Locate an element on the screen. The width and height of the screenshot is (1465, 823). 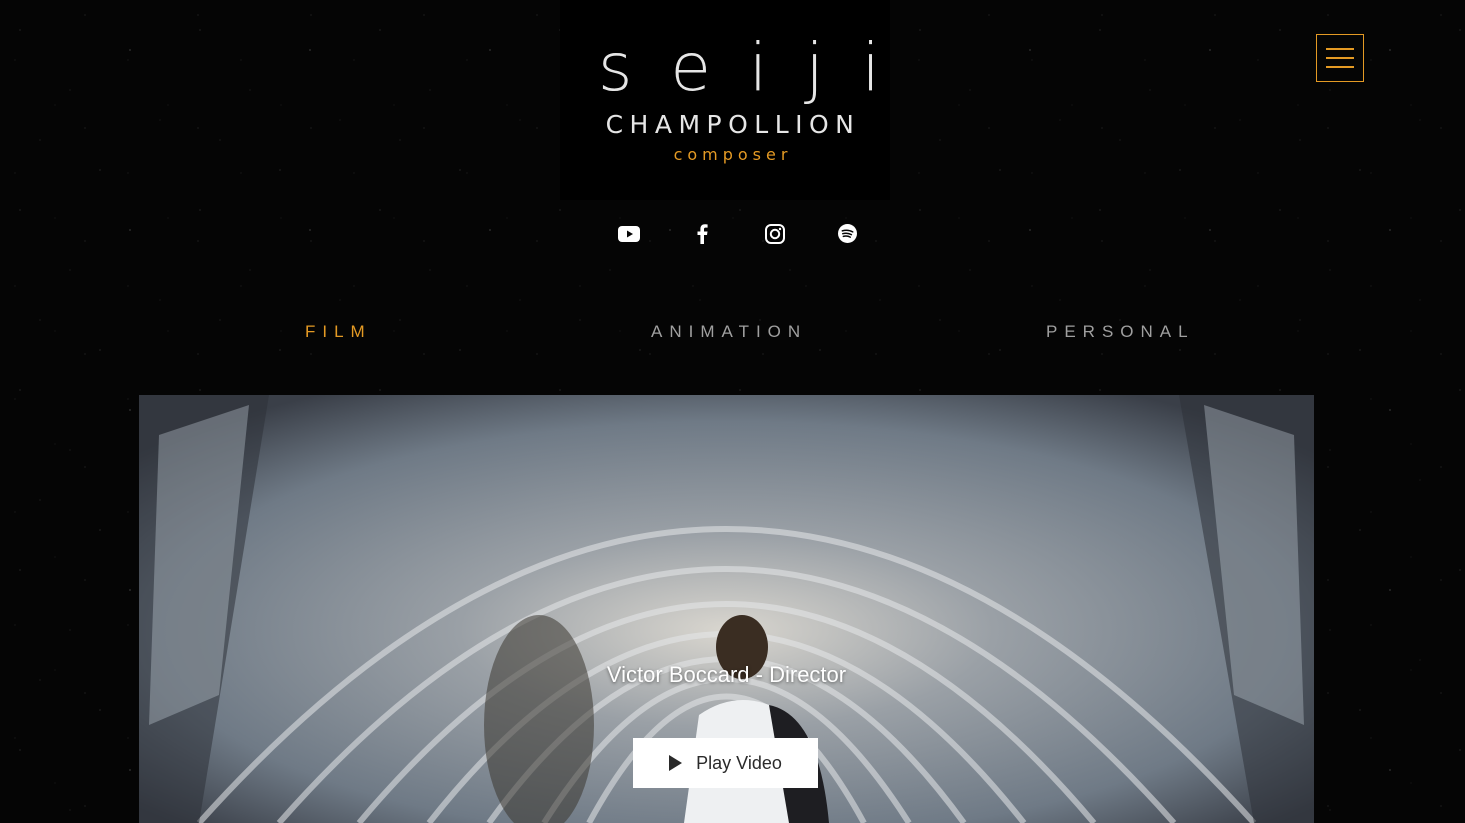
nav-item-personal: PERSONAL is located at coordinates (1120, 332).